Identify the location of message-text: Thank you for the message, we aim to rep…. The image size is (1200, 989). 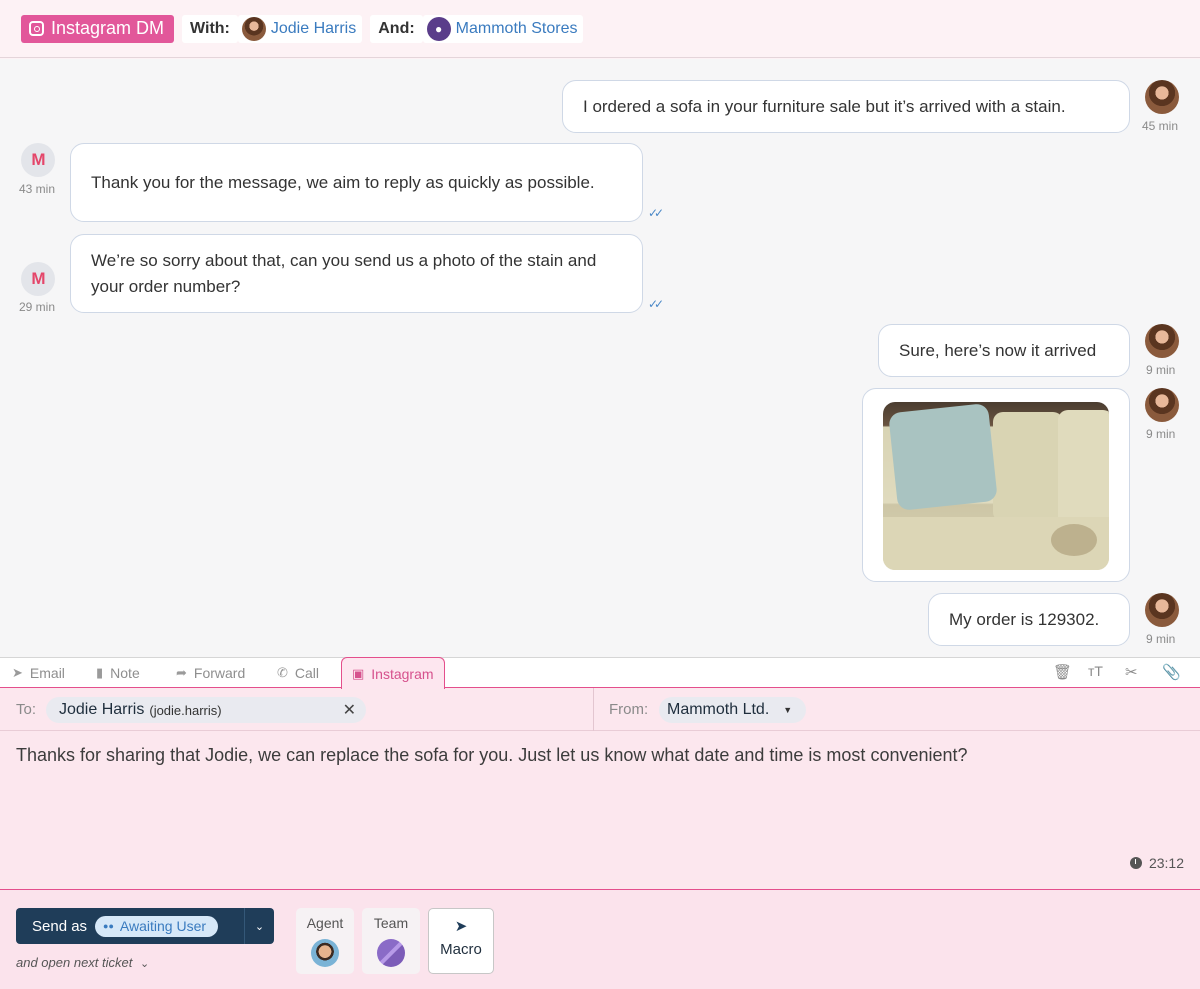
(343, 182).